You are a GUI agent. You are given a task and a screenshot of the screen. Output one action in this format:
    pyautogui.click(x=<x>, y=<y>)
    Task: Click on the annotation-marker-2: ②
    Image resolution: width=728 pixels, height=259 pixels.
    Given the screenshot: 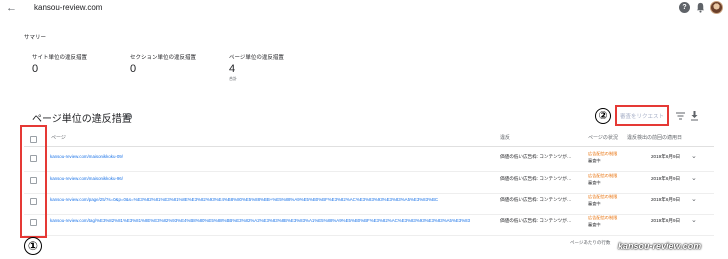 What is the action you would take?
    pyautogui.click(x=603, y=116)
    